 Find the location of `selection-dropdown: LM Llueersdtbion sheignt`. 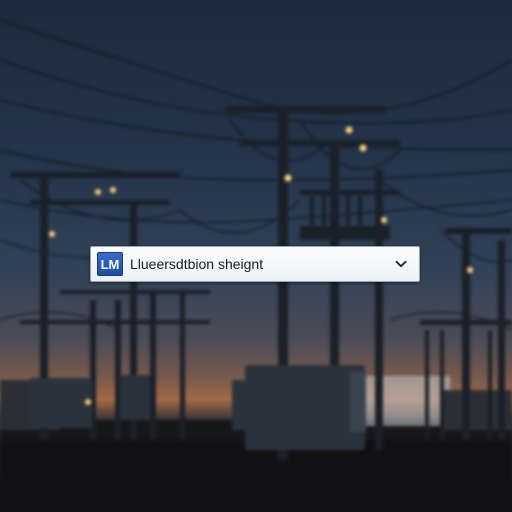

selection-dropdown: LM Llueersdtbion sheignt is located at coordinates (255, 264).